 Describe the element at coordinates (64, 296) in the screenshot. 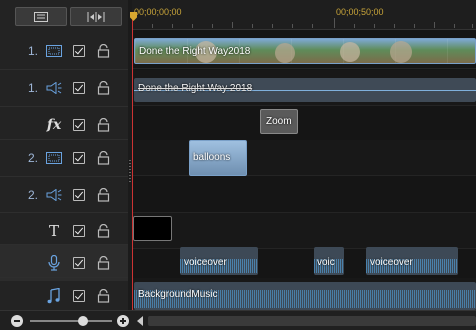

I see `track-header-music` at that location.